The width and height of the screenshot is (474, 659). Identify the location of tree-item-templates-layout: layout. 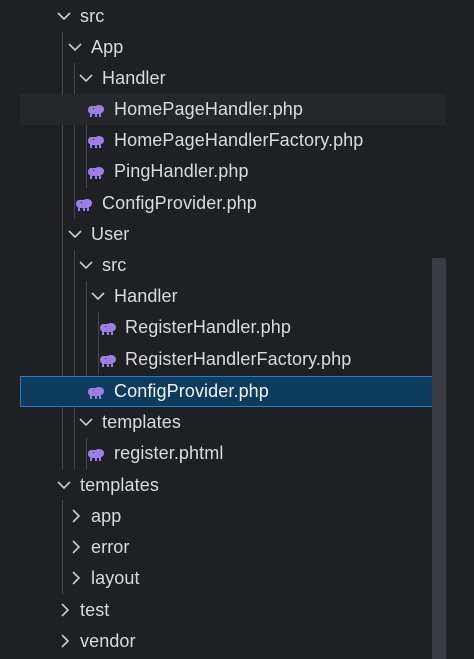
(233, 578).